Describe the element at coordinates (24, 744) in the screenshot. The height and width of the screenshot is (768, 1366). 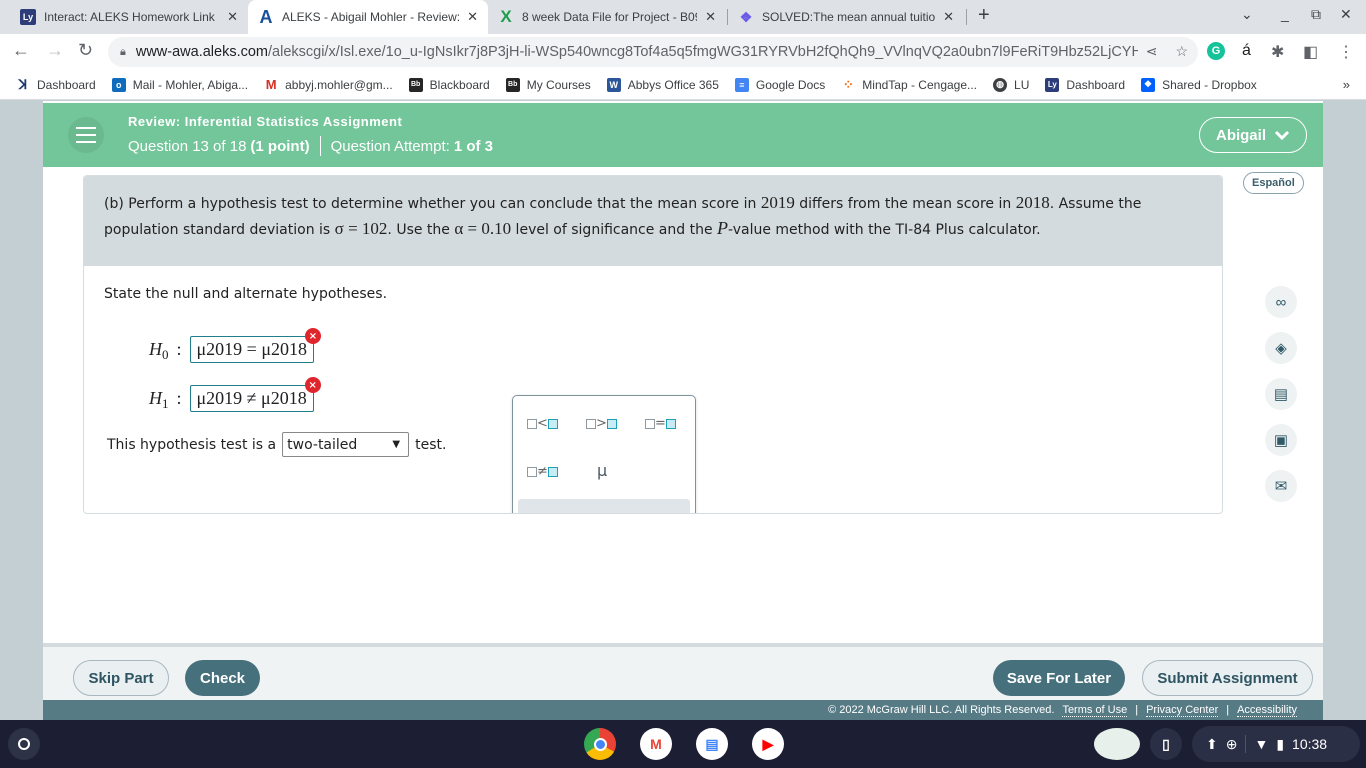
I see `launcher-button` at that location.